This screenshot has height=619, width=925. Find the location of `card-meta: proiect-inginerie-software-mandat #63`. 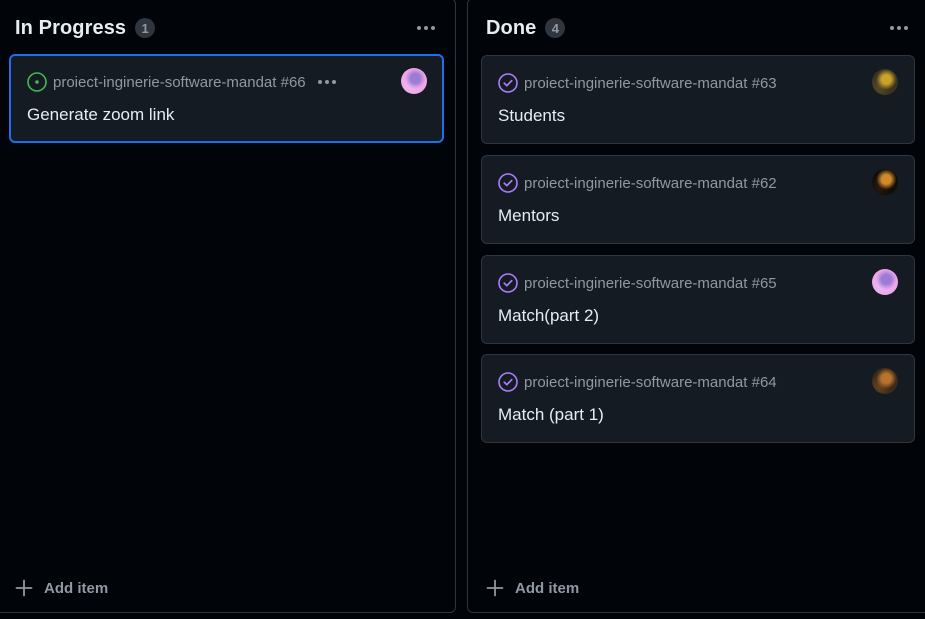

card-meta: proiect-inginerie-software-mandat #63 is located at coordinates (699, 83).